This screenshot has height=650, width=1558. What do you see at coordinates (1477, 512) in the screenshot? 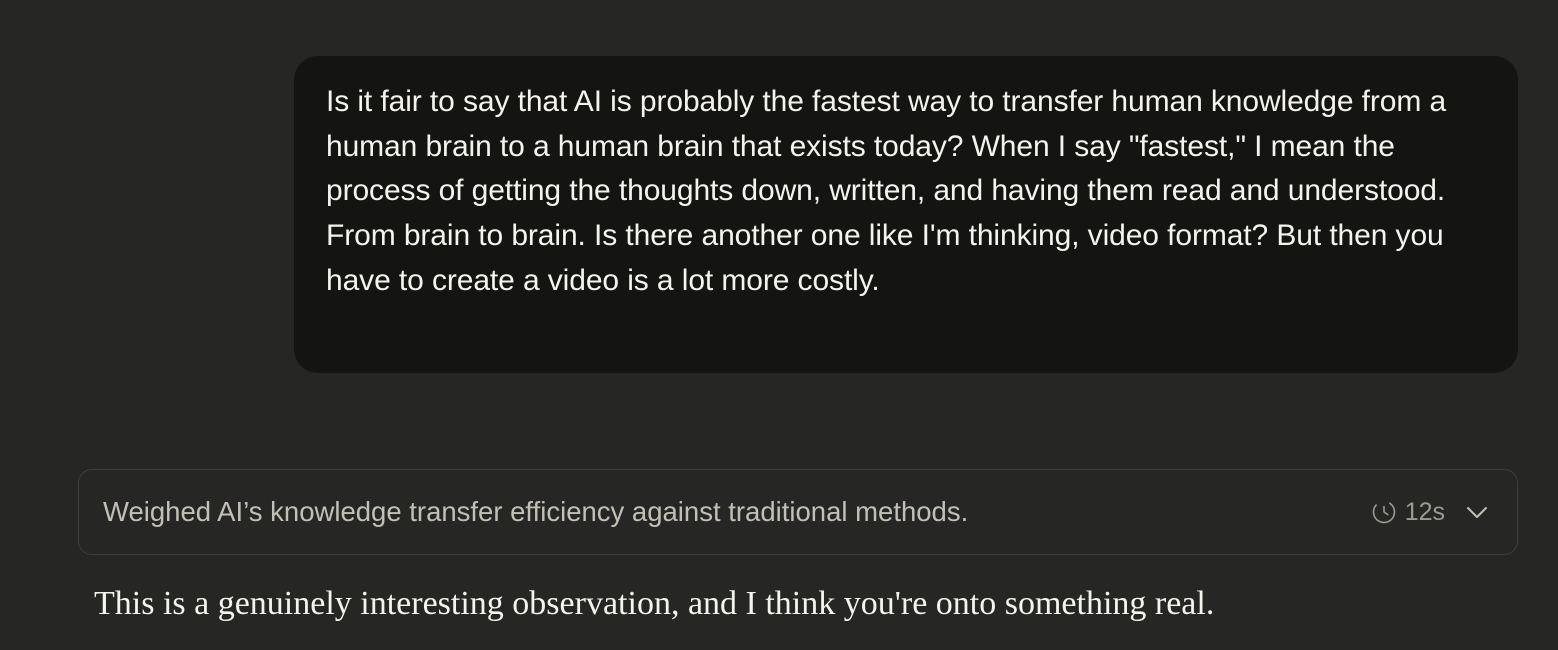
I see `chevron-down-icon` at bounding box center [1477, 512].